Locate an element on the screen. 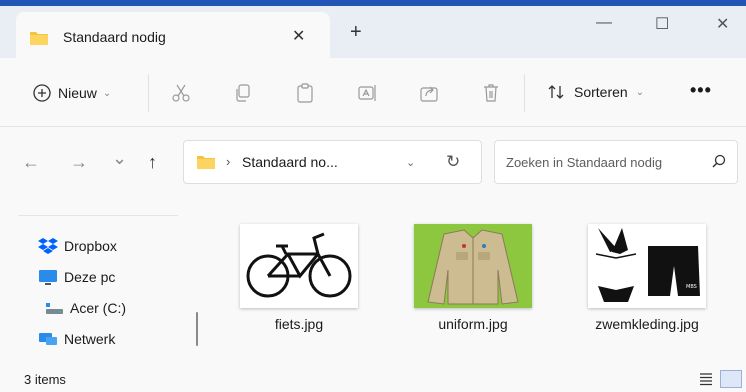 The image size is (746, 392). sidebar-item-label: Deze pc is located at coordinates (90, 277).